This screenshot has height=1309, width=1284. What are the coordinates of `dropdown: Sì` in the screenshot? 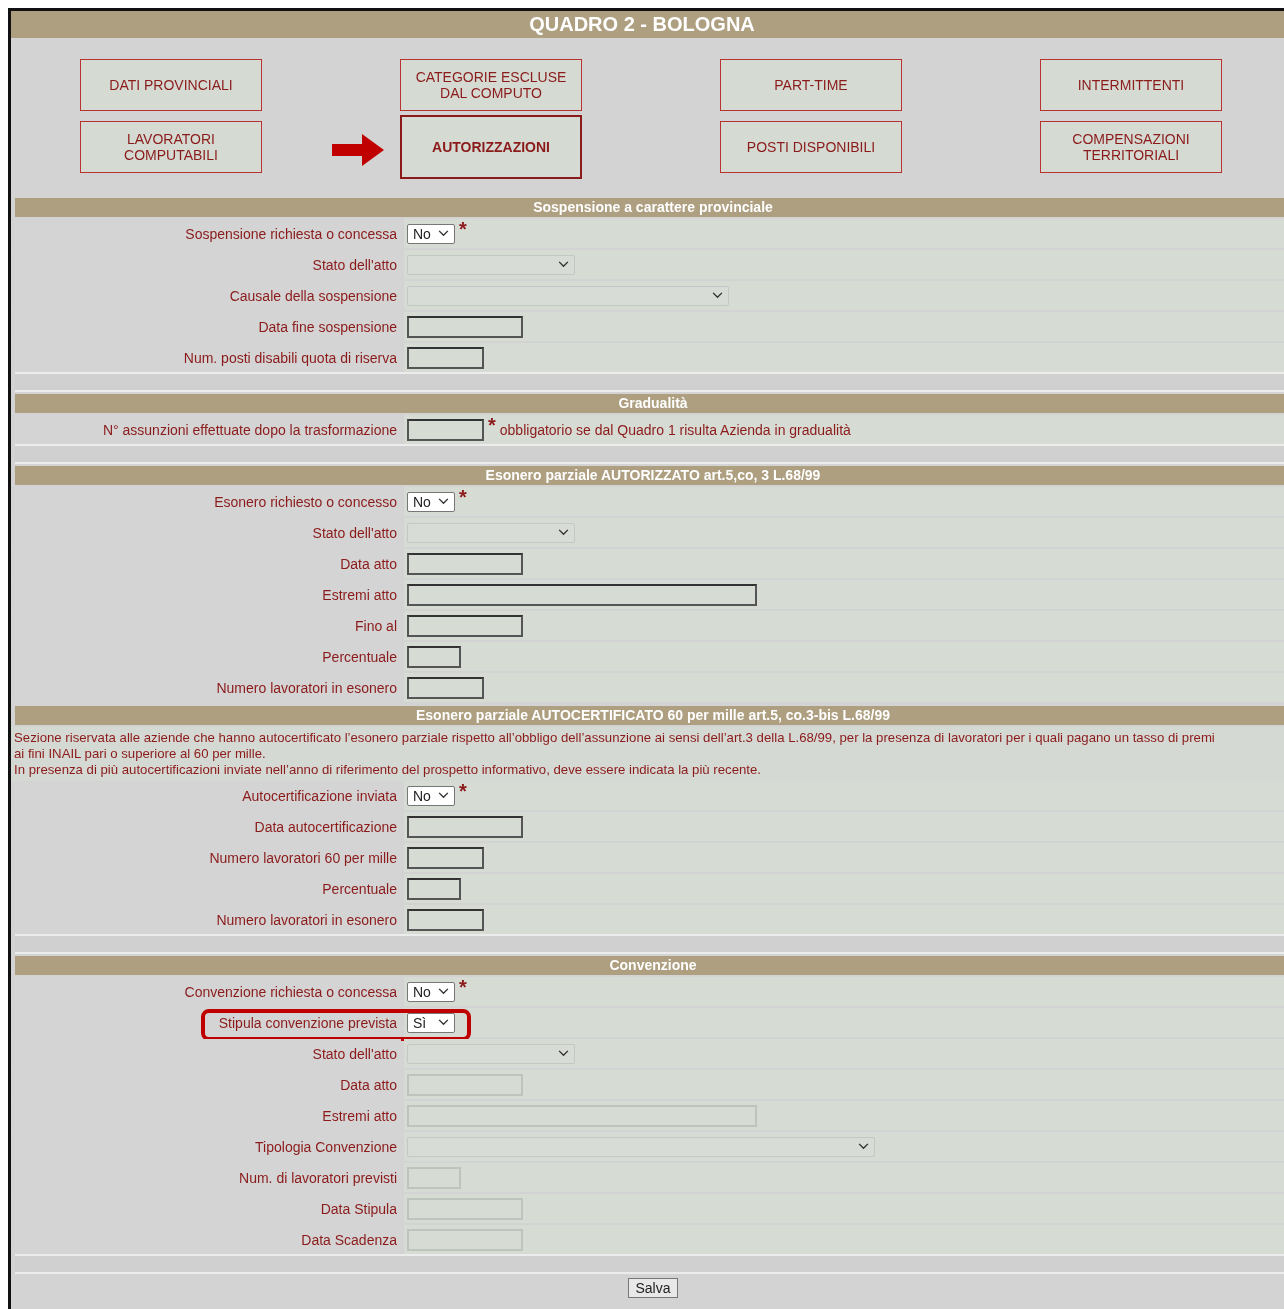 It's located at (431, 1022).